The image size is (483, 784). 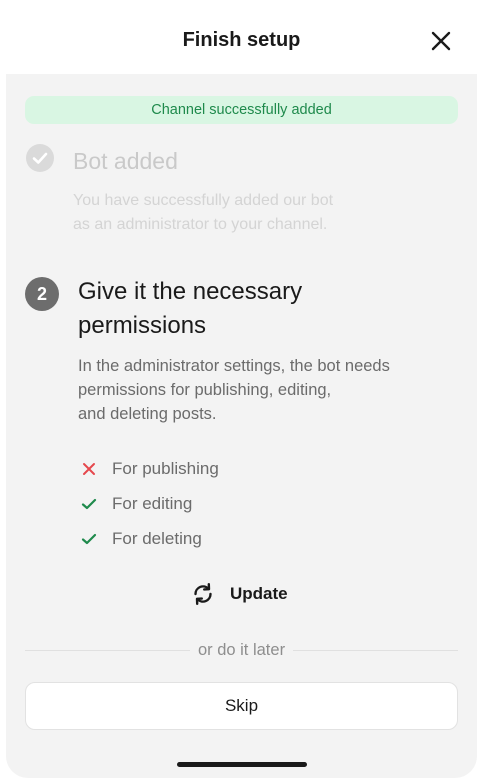 I want to click on divider: or do it later, so click(x=241, y=650).